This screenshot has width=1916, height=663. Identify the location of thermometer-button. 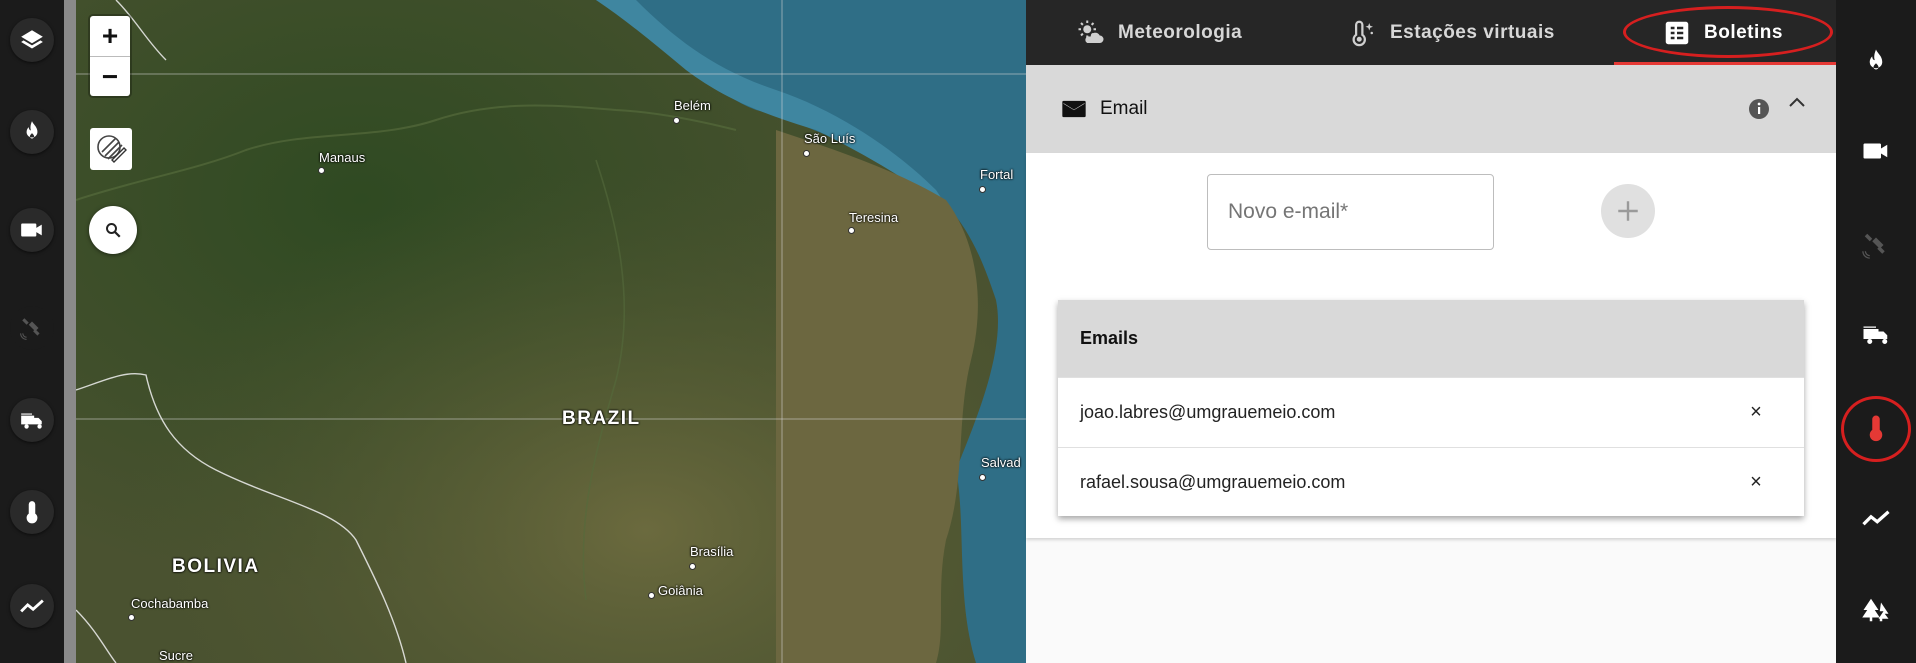
(32, 512).